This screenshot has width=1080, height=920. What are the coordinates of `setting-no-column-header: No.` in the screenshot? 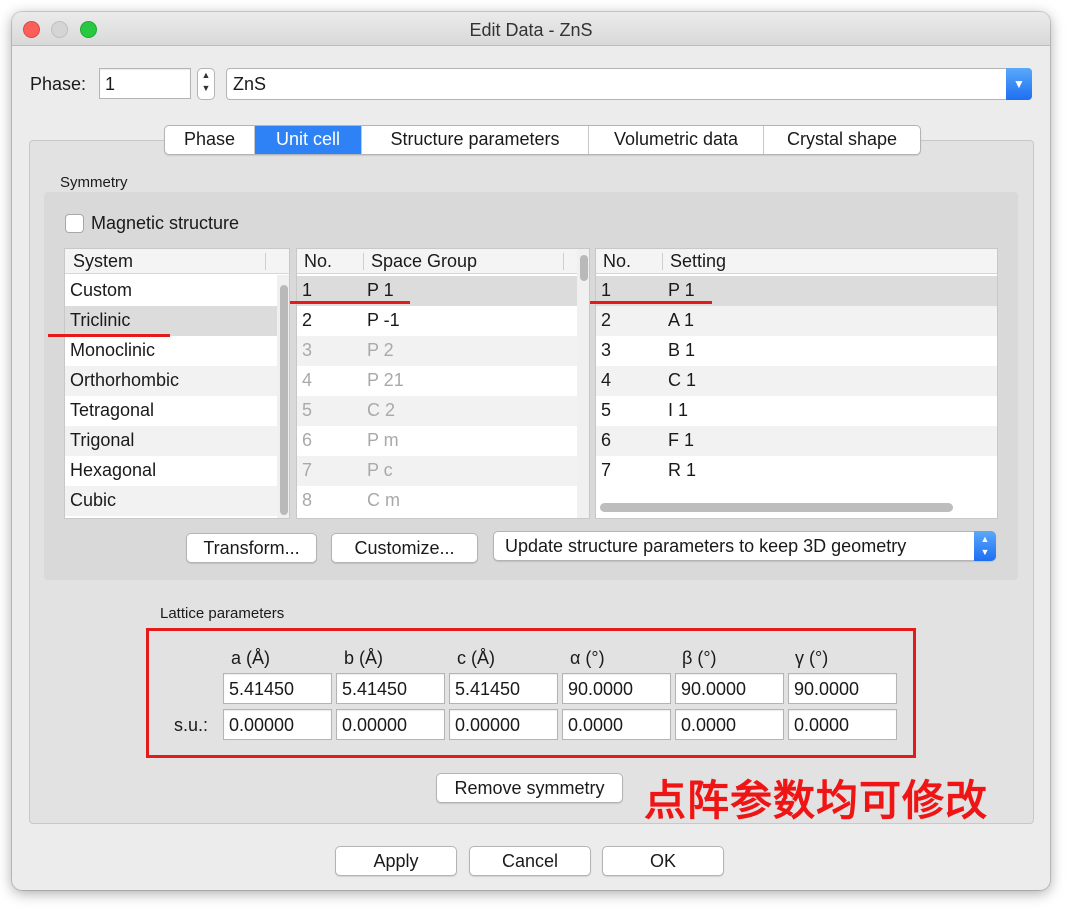 It's located at (617, 261).